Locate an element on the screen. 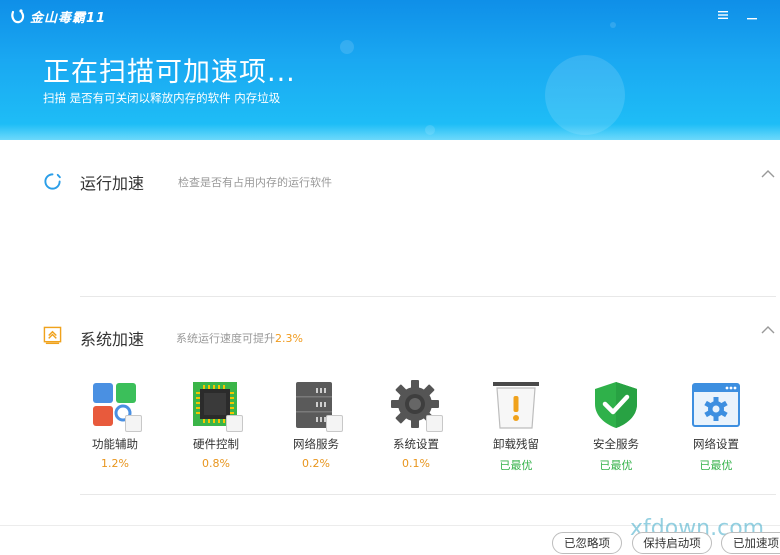 Image resolution: width=780 pixels, height=555 pixels. item-label: 卸载残留 is located at coordinates (516, 444).